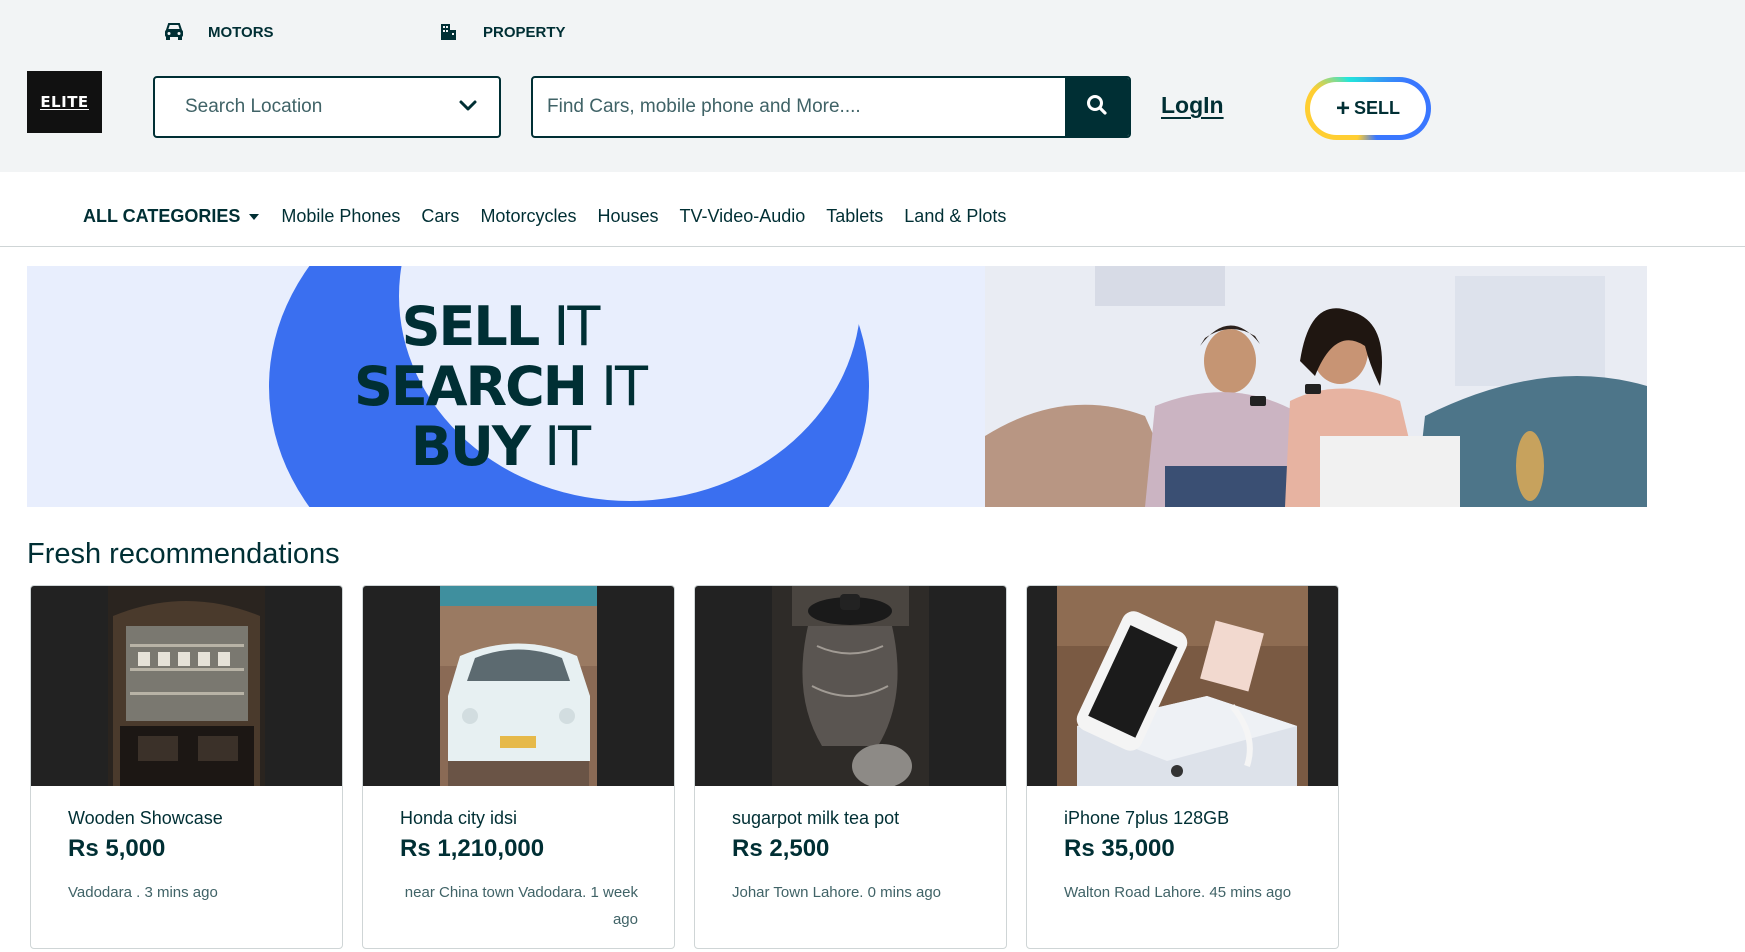  I want to click on logo-text: ELITE, so click(64, 101).